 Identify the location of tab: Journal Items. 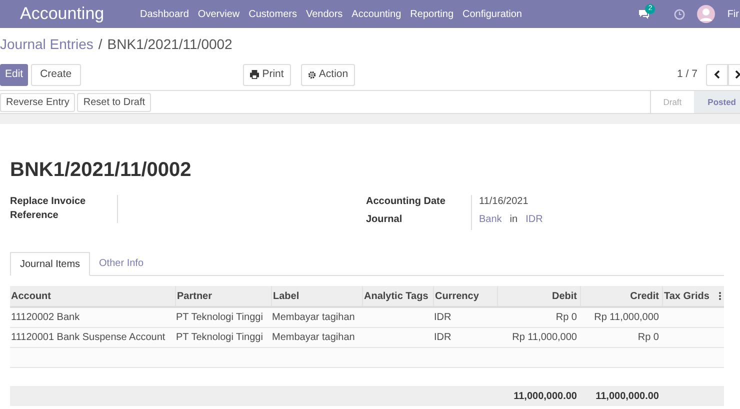
(50, 264).